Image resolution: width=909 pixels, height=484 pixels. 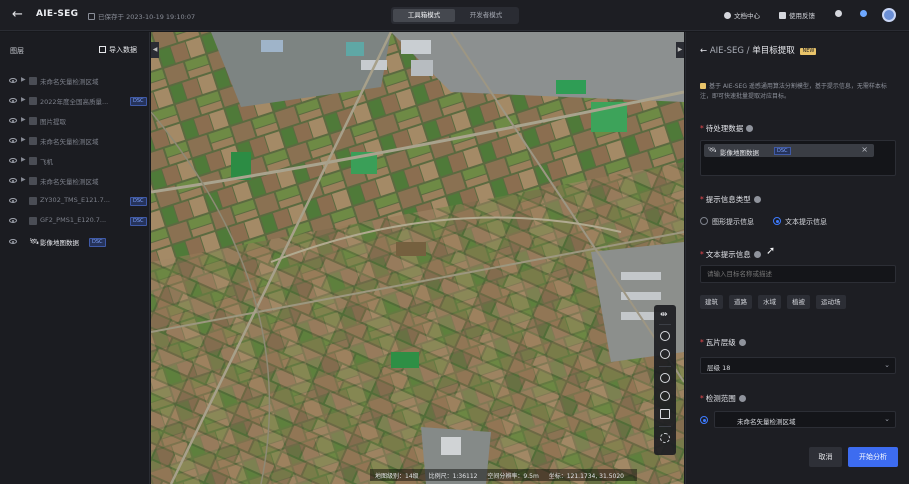 I want to click on import-data-button: 导入数据, so click(x=118, y=50).